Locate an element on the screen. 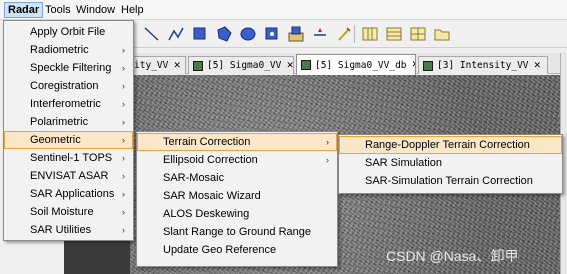 This screenshot has height=274, width=567. tab-intensity-vv-partial: ity_VV ✕ is located at coordinates (158, 65).